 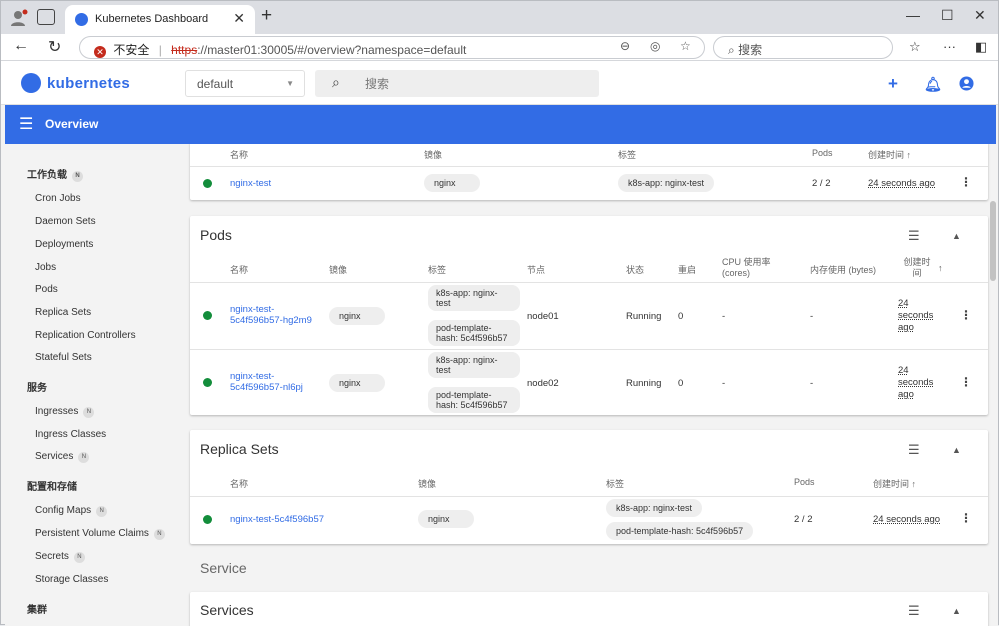 I want to click on read-aloud-icon: ◎, so click(x=655, y=46).